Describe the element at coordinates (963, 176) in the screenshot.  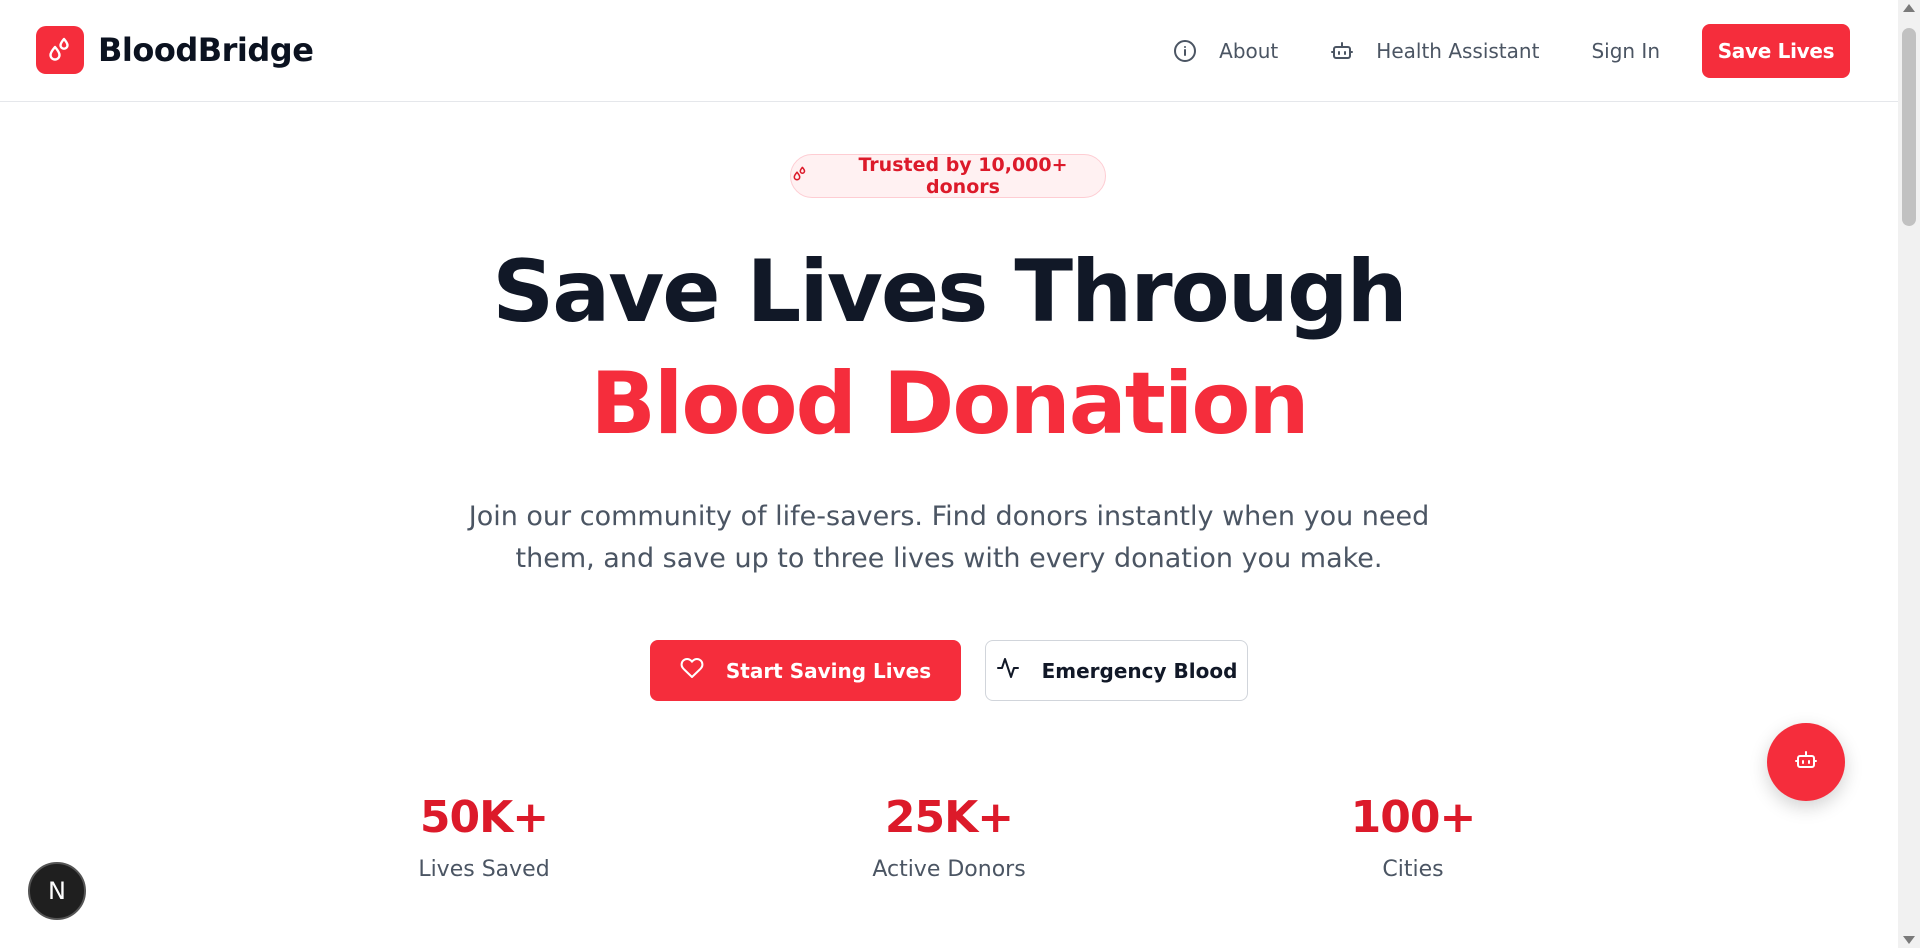
I see `trust-badge-label: Trusted by 10,000+ donors` at that location.